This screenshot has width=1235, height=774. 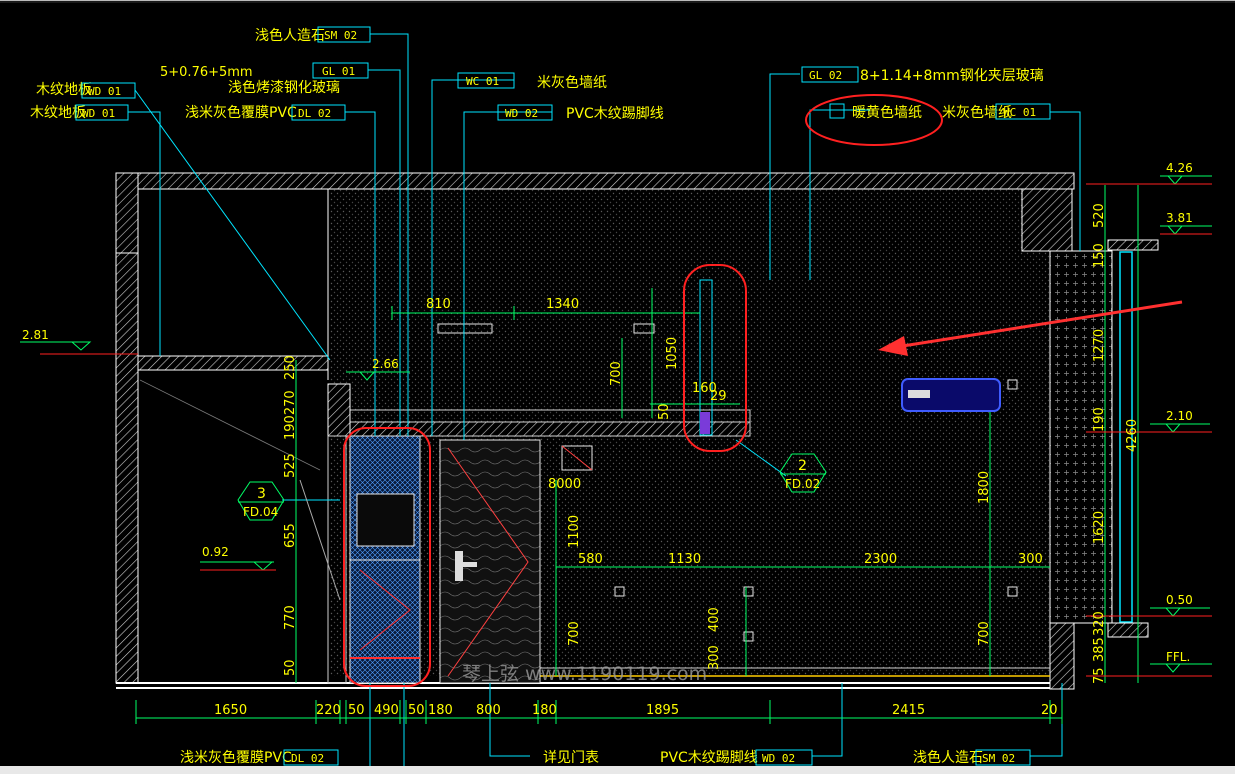 What do you see at coordinates (386, 710) in the screenshot?
I see `dim-bottom-490: 490` at bounding box center [386, 710].